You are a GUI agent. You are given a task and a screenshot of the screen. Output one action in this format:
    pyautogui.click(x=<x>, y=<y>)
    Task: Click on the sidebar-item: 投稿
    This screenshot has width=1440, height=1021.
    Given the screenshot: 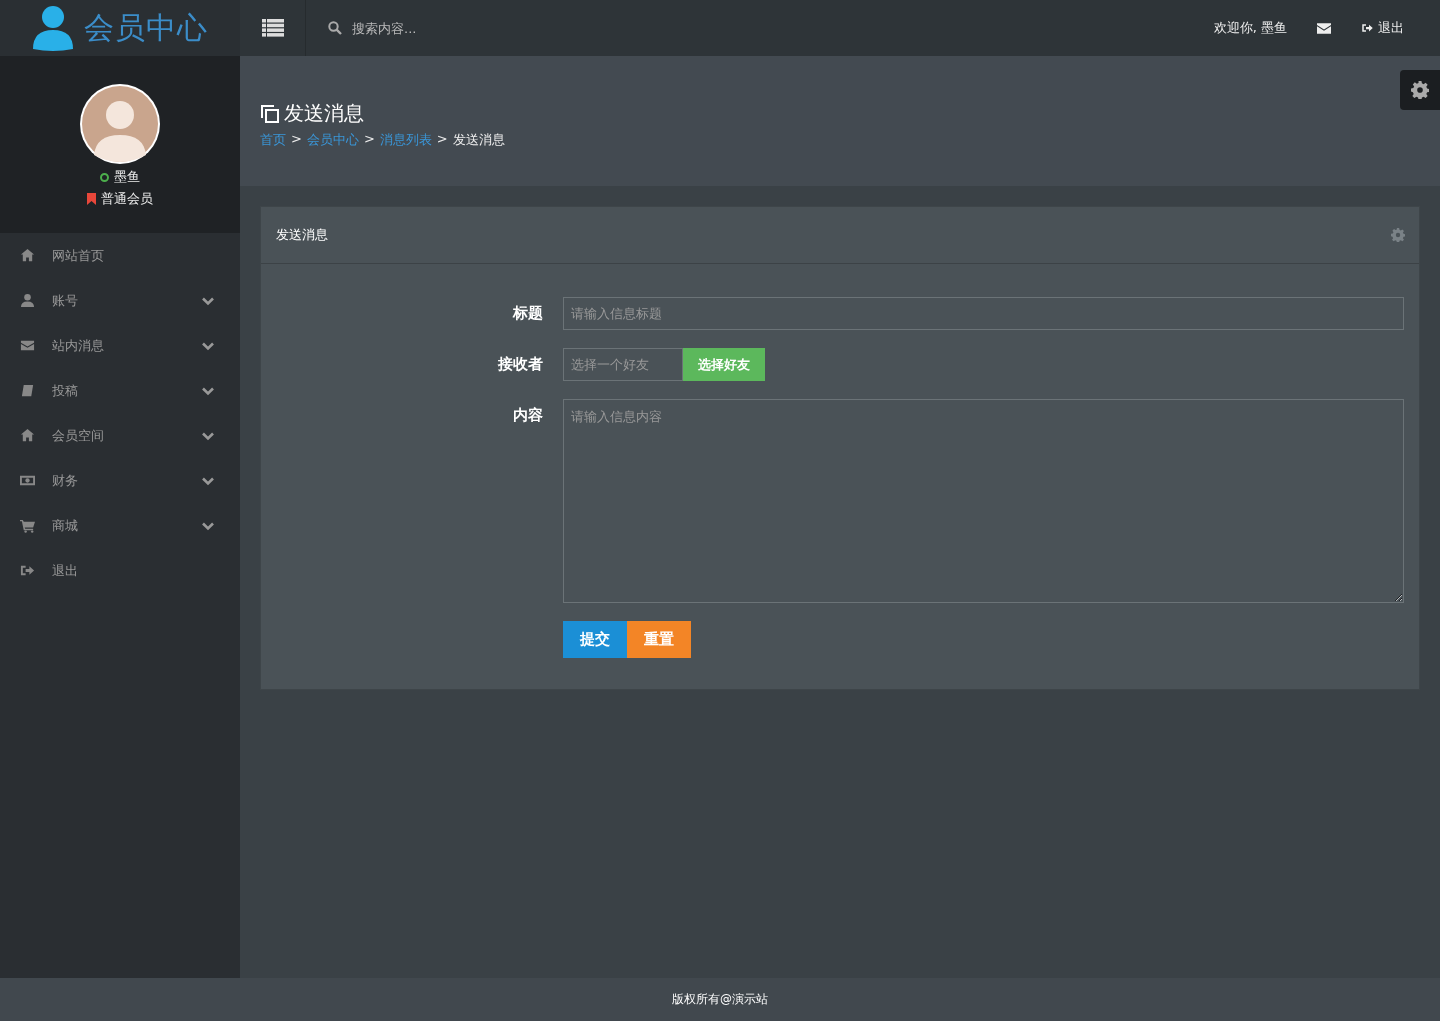 What is the action you would take?
    pyautogui.click(x=120, y=390)
    